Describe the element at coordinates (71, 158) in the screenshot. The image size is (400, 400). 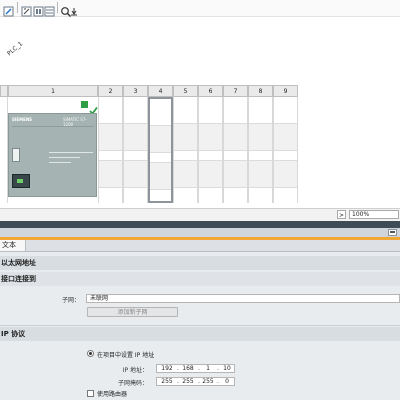
I see `cpu-label-area` at that location.